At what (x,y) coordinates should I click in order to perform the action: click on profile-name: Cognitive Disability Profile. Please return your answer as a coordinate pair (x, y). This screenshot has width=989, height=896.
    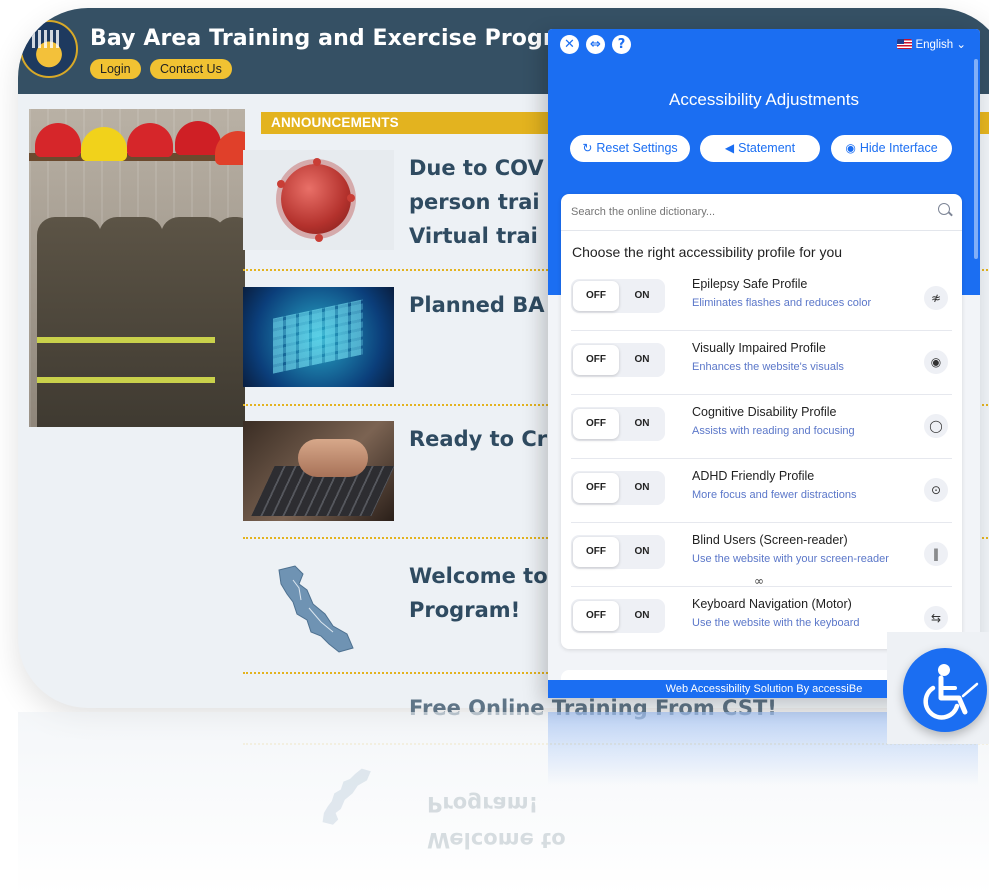
    Looking at the image, I should click on (764, 412).